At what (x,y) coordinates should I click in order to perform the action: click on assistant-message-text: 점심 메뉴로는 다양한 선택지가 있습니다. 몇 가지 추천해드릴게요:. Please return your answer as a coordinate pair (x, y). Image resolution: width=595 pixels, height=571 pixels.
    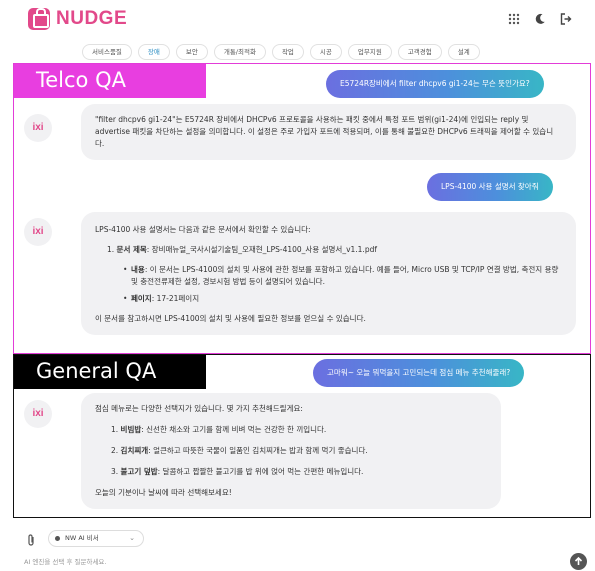
    Looking at the image, I should click on (199, 408).